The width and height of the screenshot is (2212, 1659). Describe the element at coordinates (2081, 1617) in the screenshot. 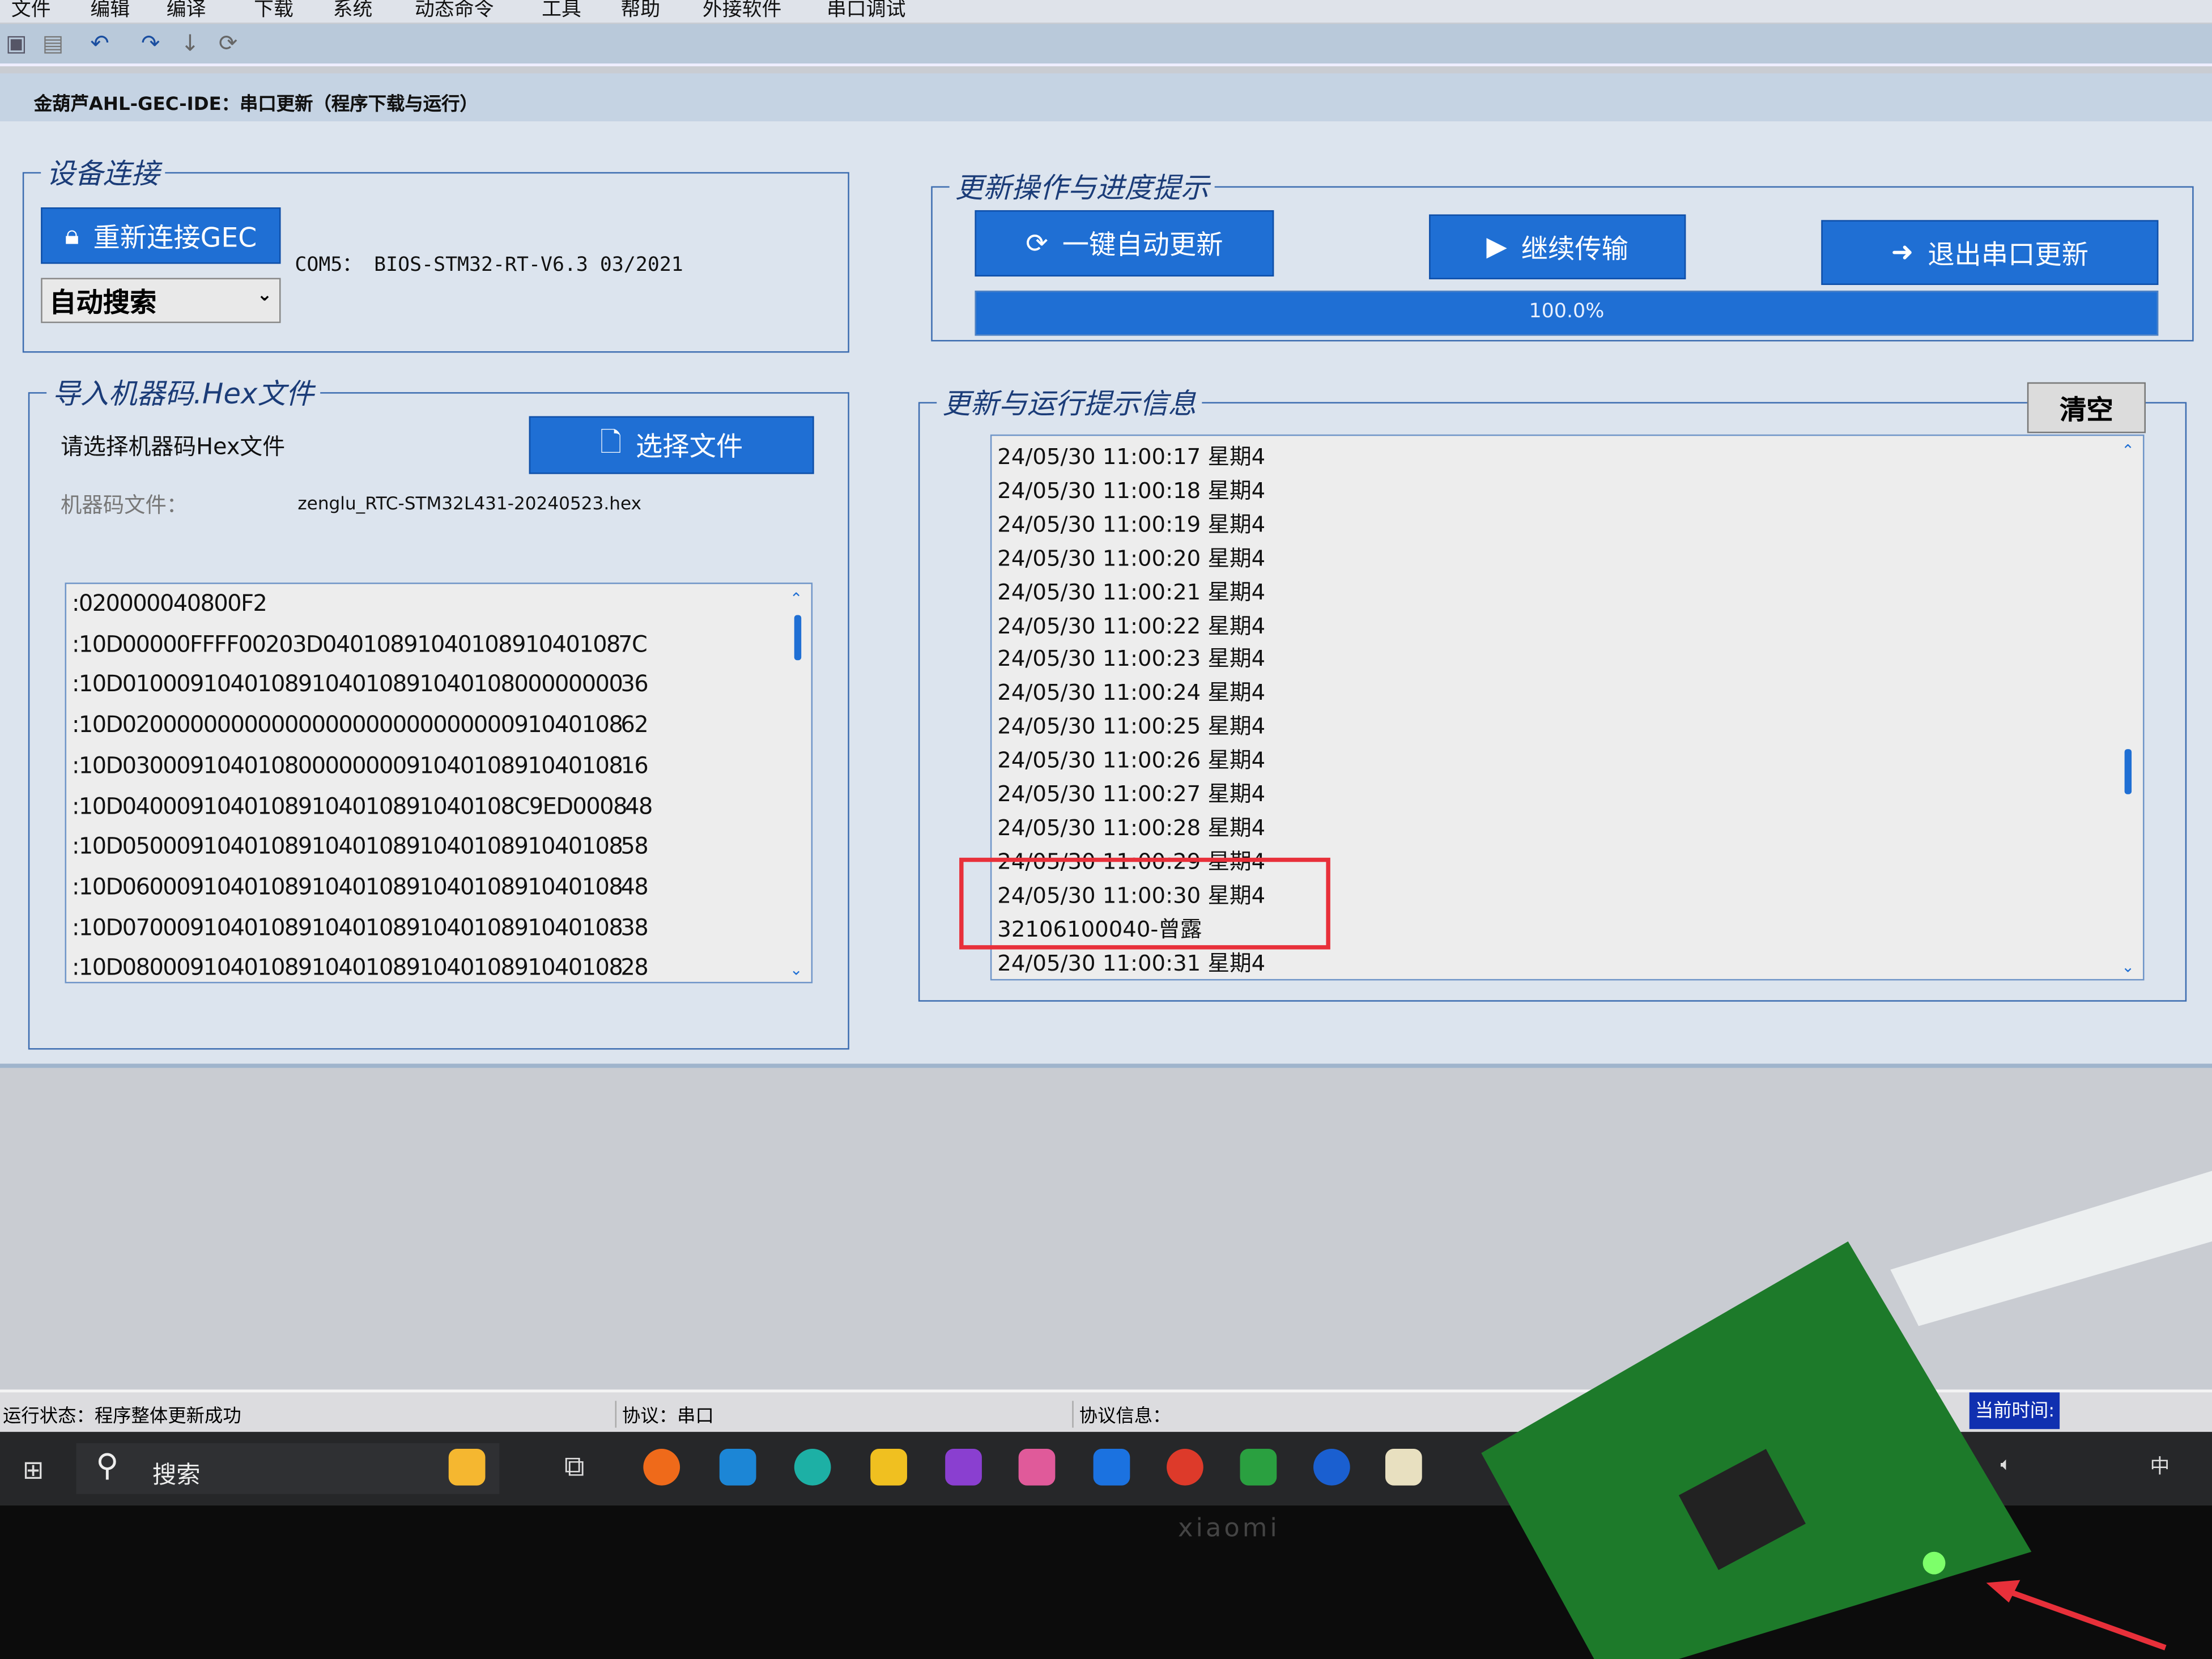

I see `red-arrow` at that location.